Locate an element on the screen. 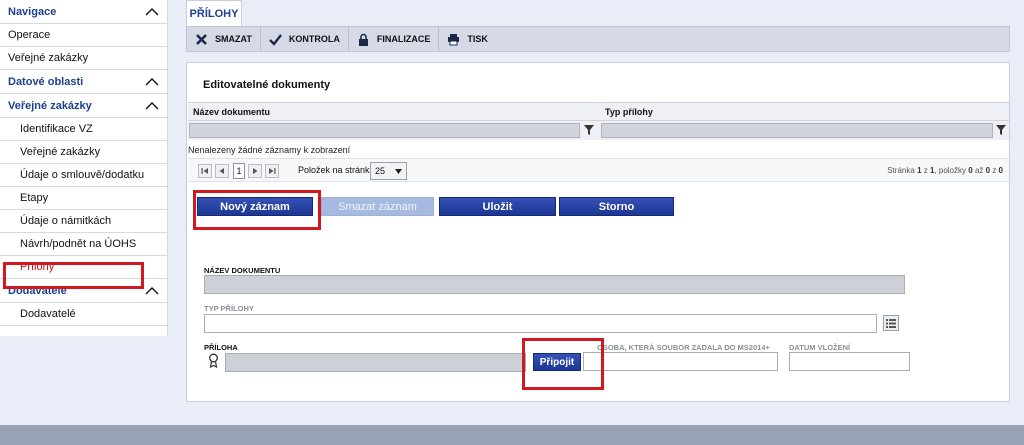 This screenshot has height=445, width=1024. per-page-select: 25 is located at coordinates (388, 171).